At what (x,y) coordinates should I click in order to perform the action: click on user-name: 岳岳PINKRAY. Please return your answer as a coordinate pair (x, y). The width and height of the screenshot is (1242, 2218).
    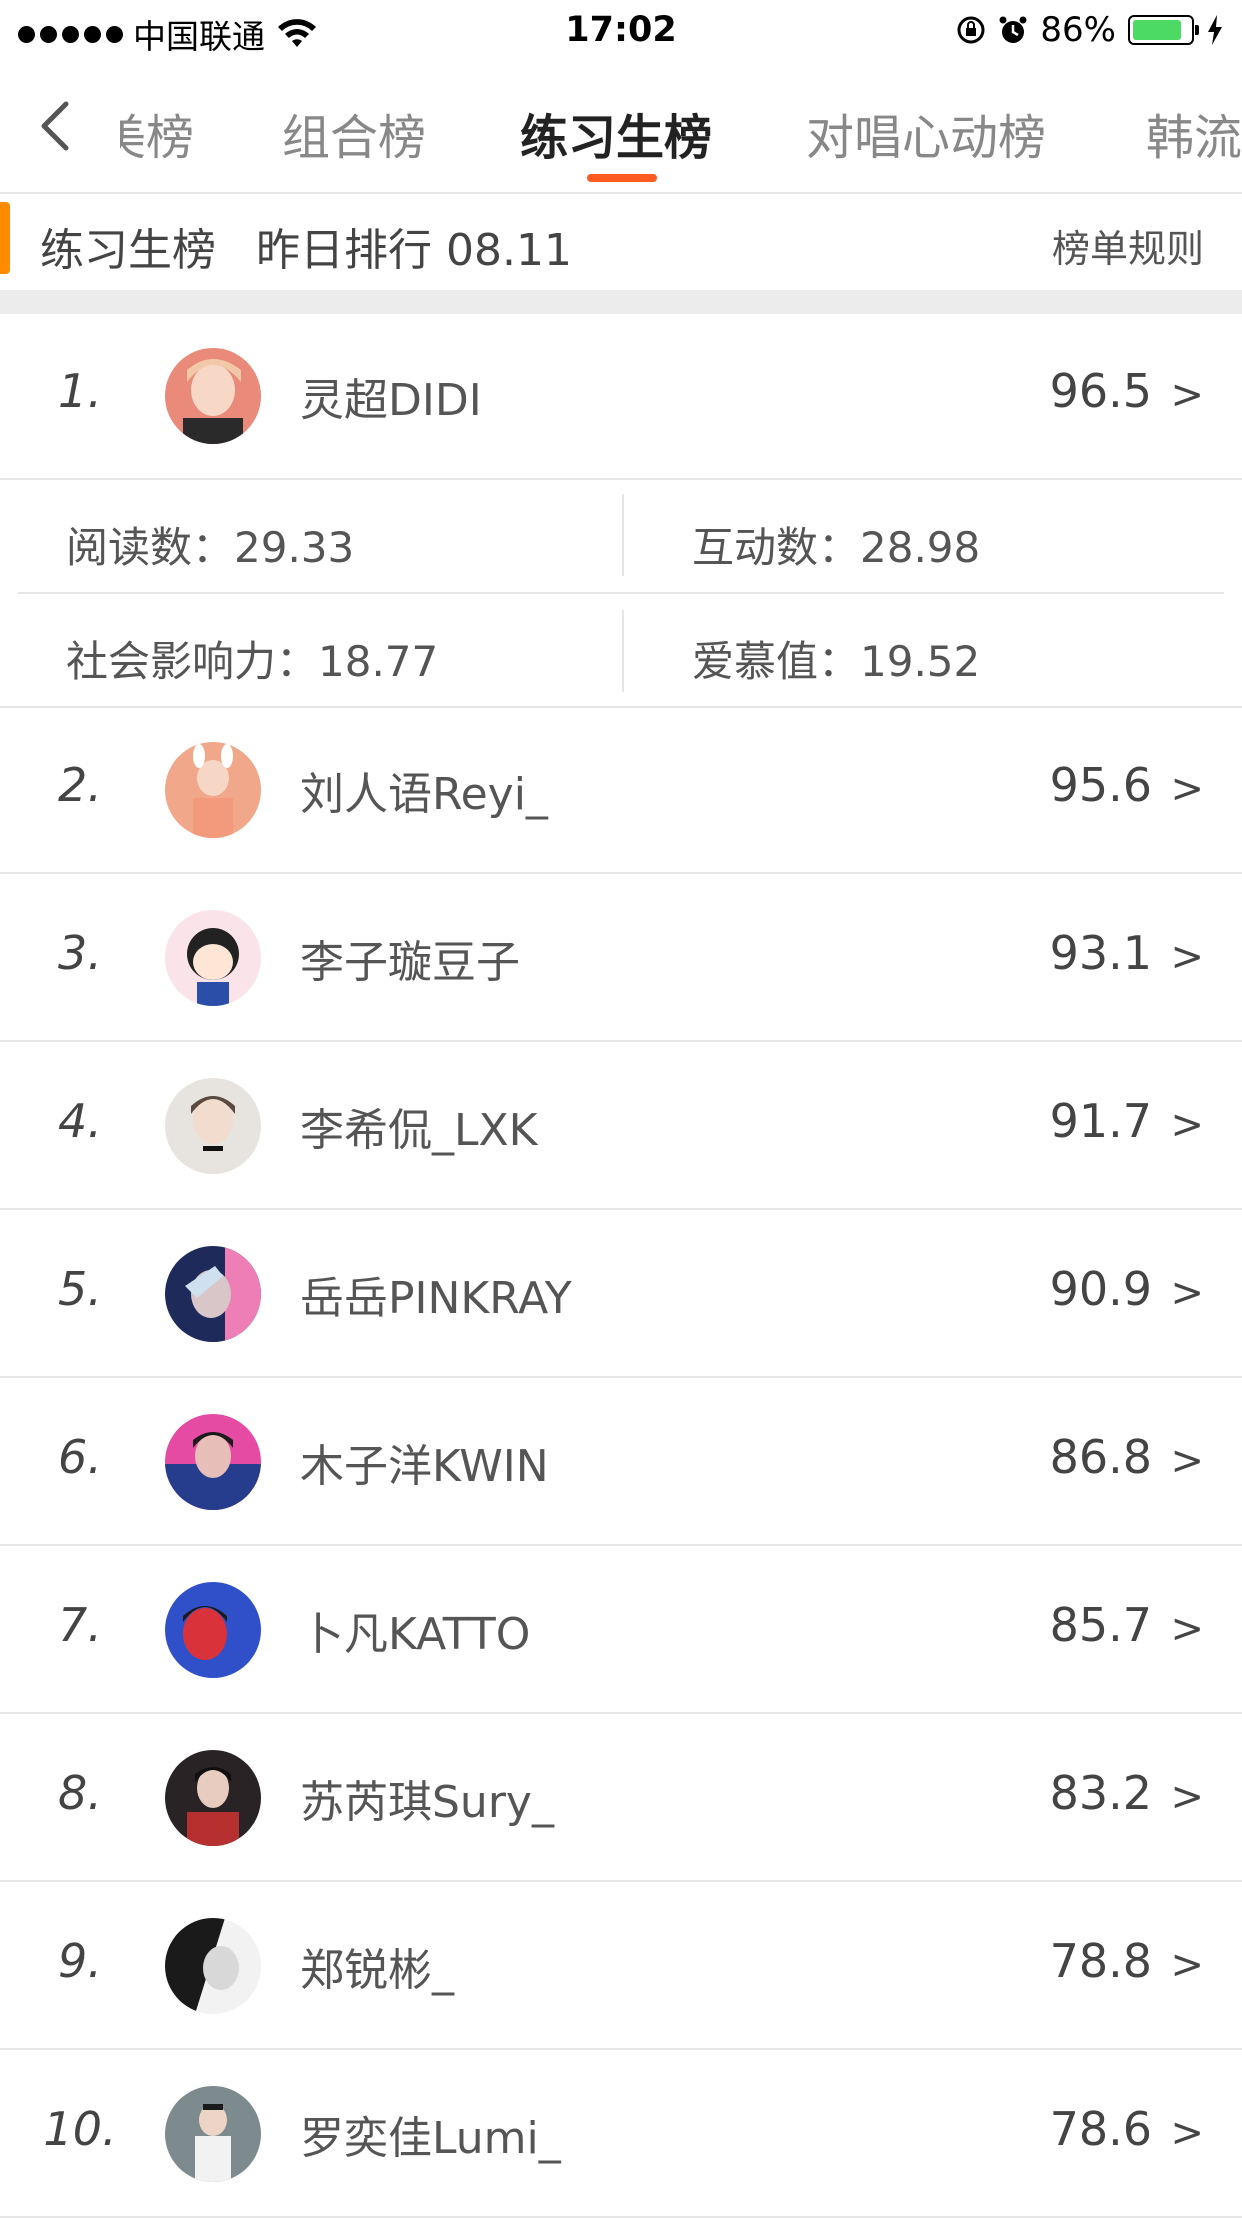
    Looking at the image, I should click on (436, 1298).